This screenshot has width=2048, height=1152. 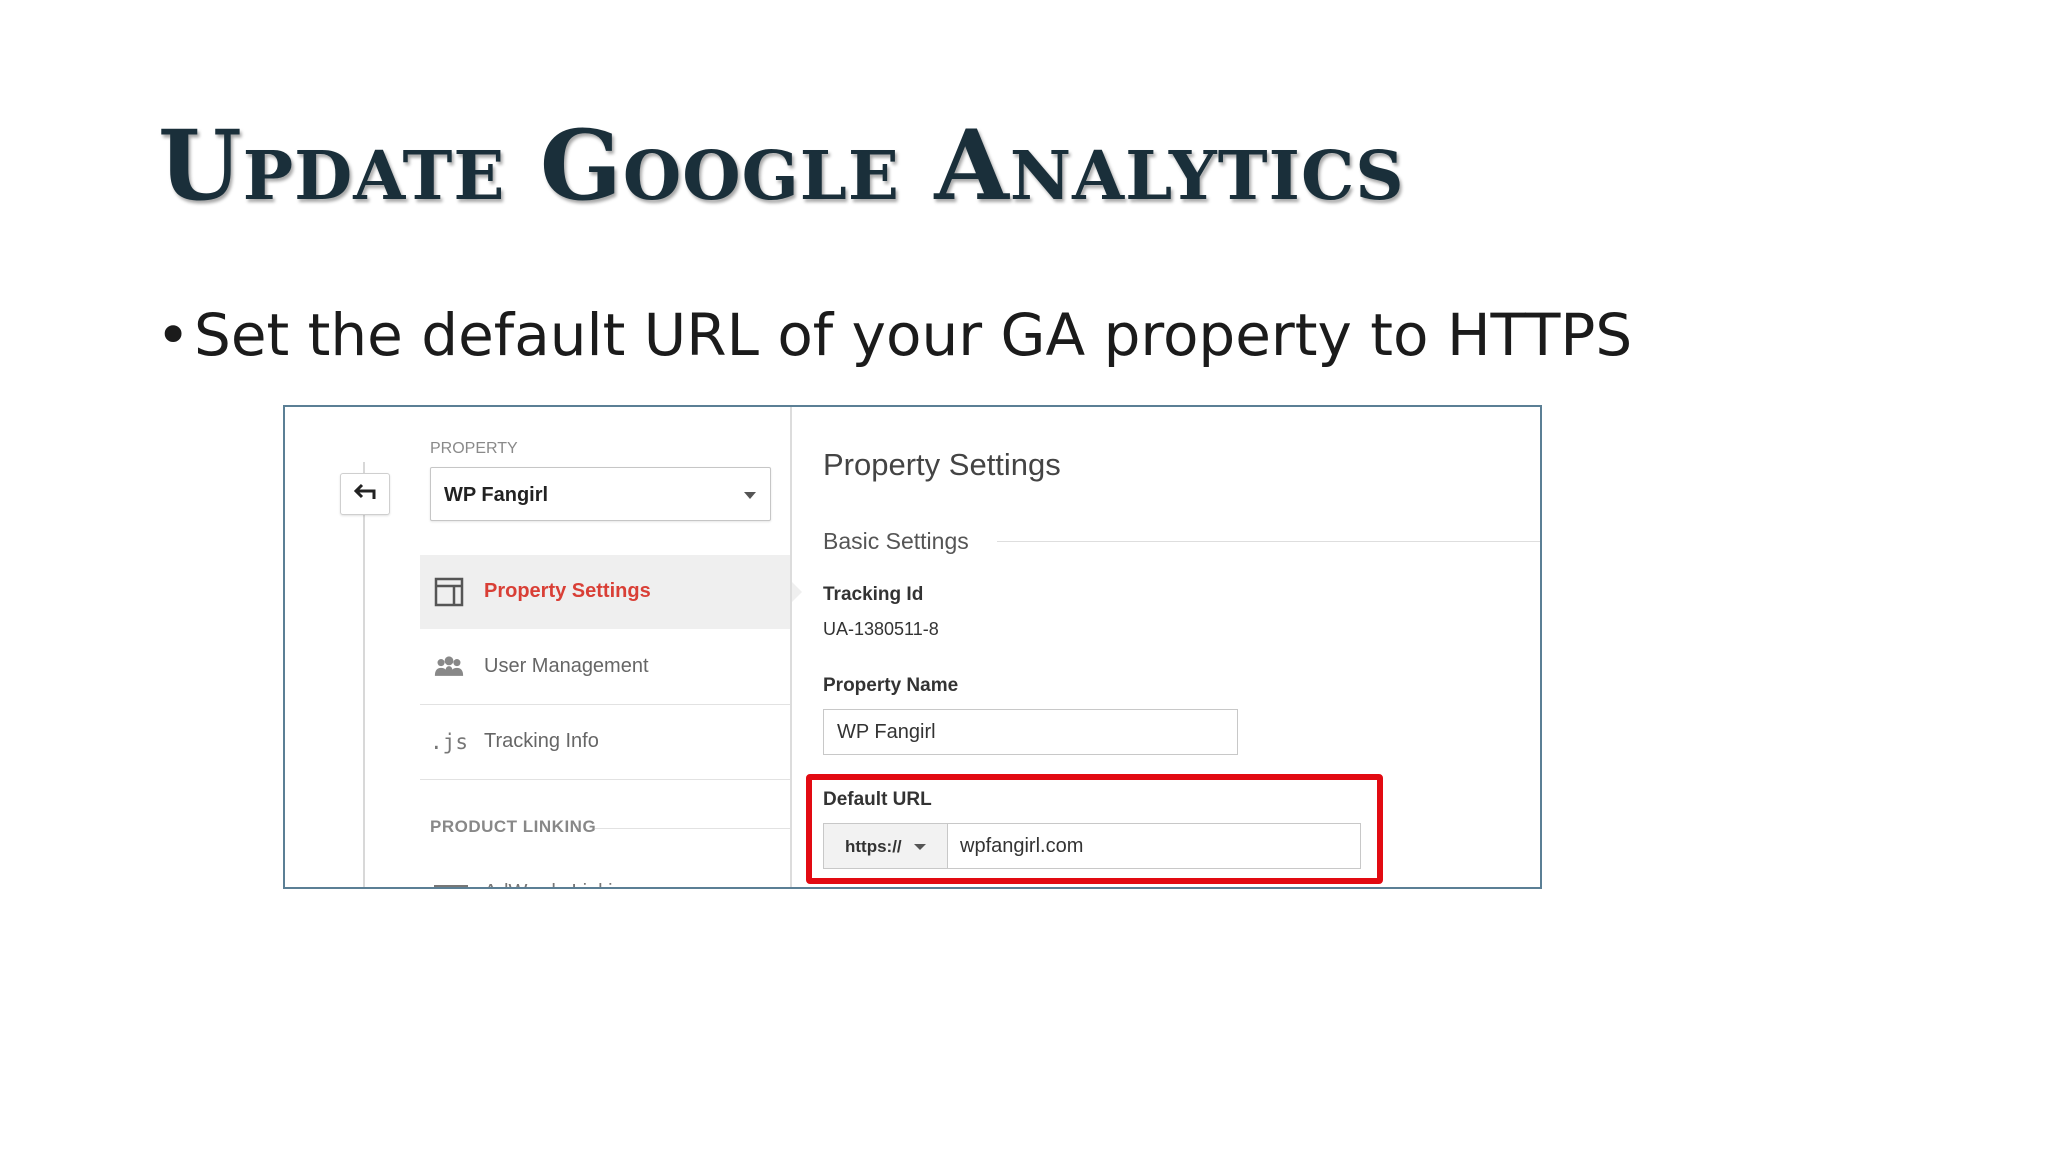 What do you see at coordinates (1154, 846) in the screenshot?
I see `default-url-input` at bounding box center [1154, 846].